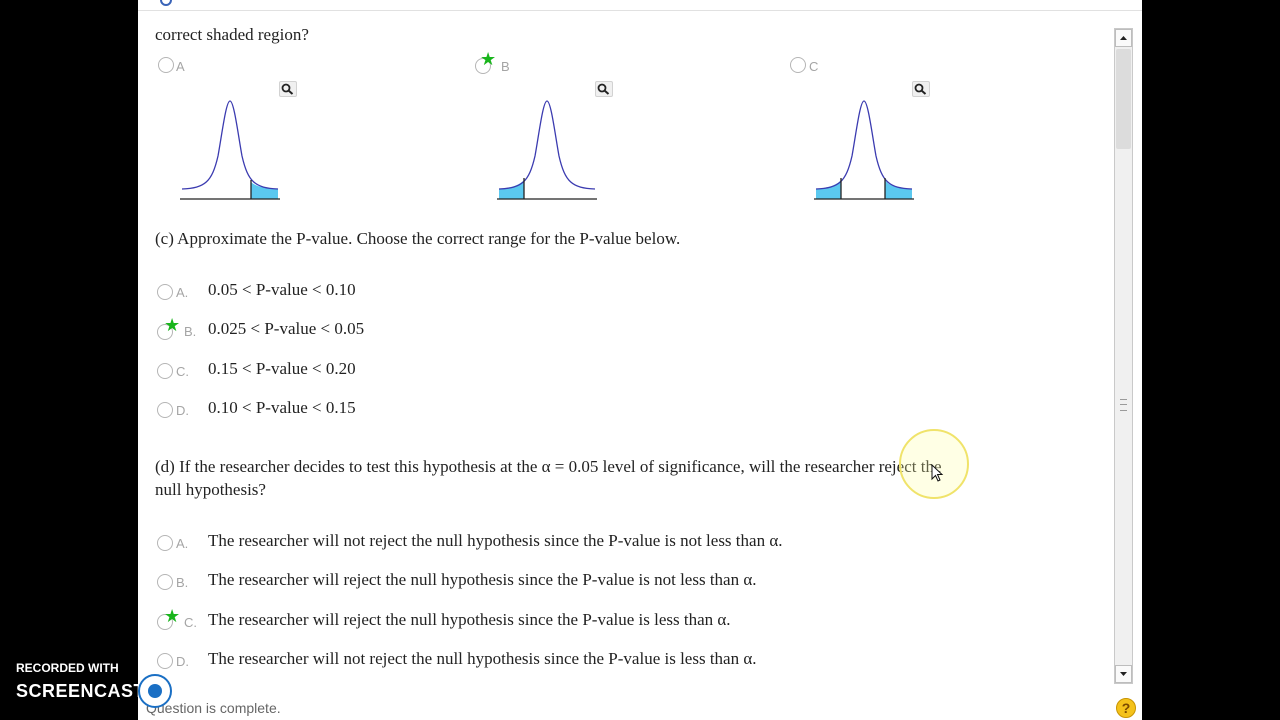 Image resolution: width=1280 pixels, height=720 pixels. Describe the element at coordinates (204, 691) in the screenshot. I see `watermark-matic: MATIC` at that location.